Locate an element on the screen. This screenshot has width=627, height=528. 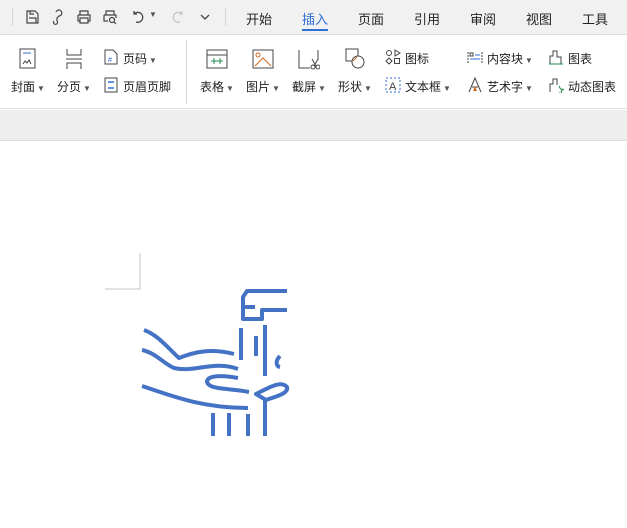
tab-references: 引用 is located at coordinates (427, 18).